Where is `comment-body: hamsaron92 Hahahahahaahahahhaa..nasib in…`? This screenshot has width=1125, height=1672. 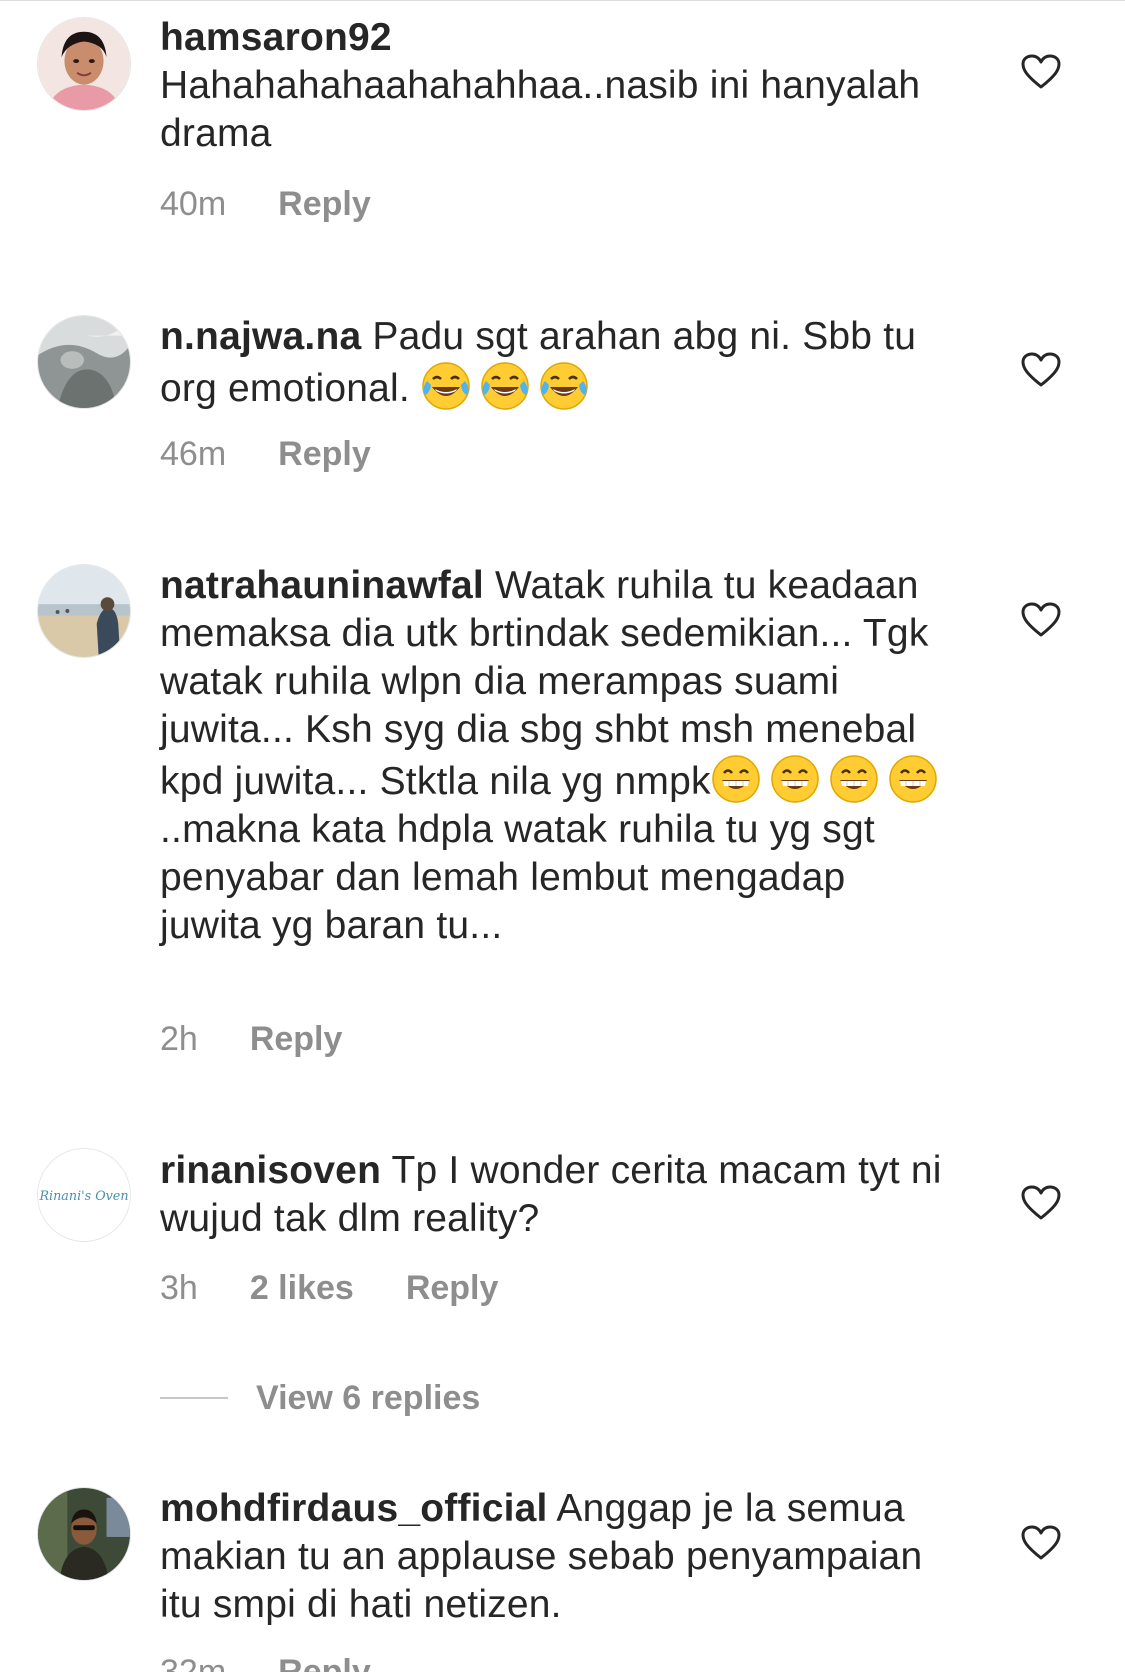
comment-body: hamsaron92 Hahahahahaahahahhaa..nasib in… is located at coordinates (555, 86).